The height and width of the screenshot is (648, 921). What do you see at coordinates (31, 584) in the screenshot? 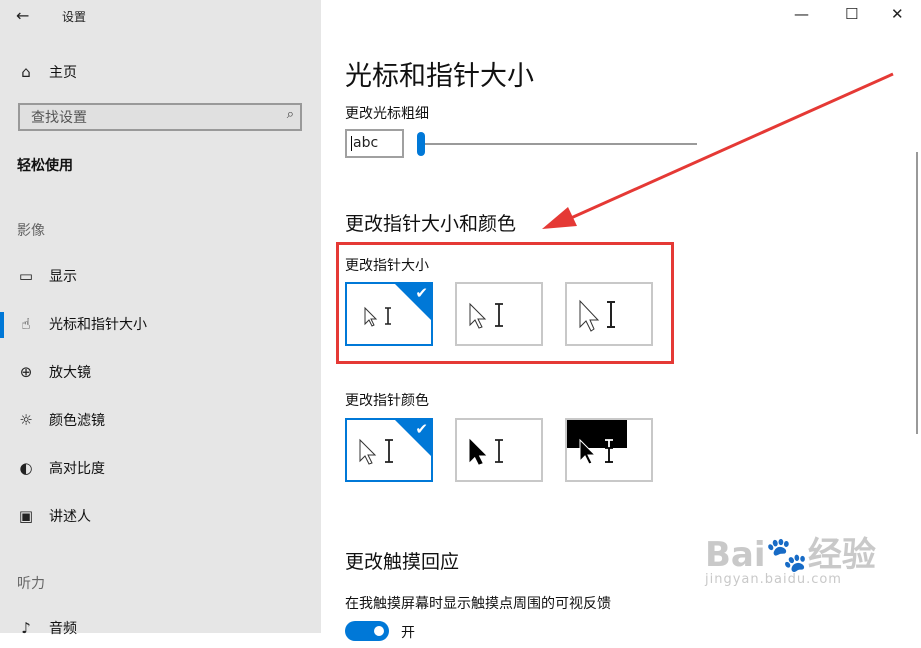
I see `section-label-hearing: 听力` at bounding box center [31, 584].